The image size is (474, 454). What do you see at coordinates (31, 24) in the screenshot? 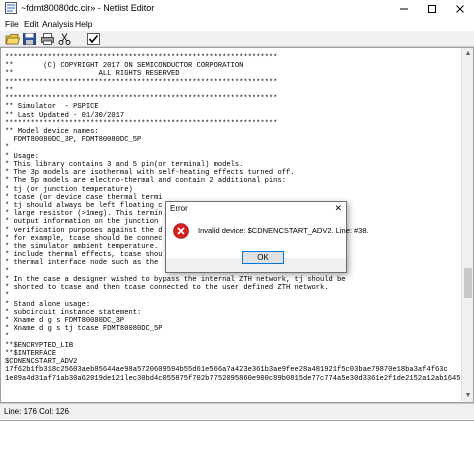
I see `menu-edit: Edit` at bounding box center [31, 24].